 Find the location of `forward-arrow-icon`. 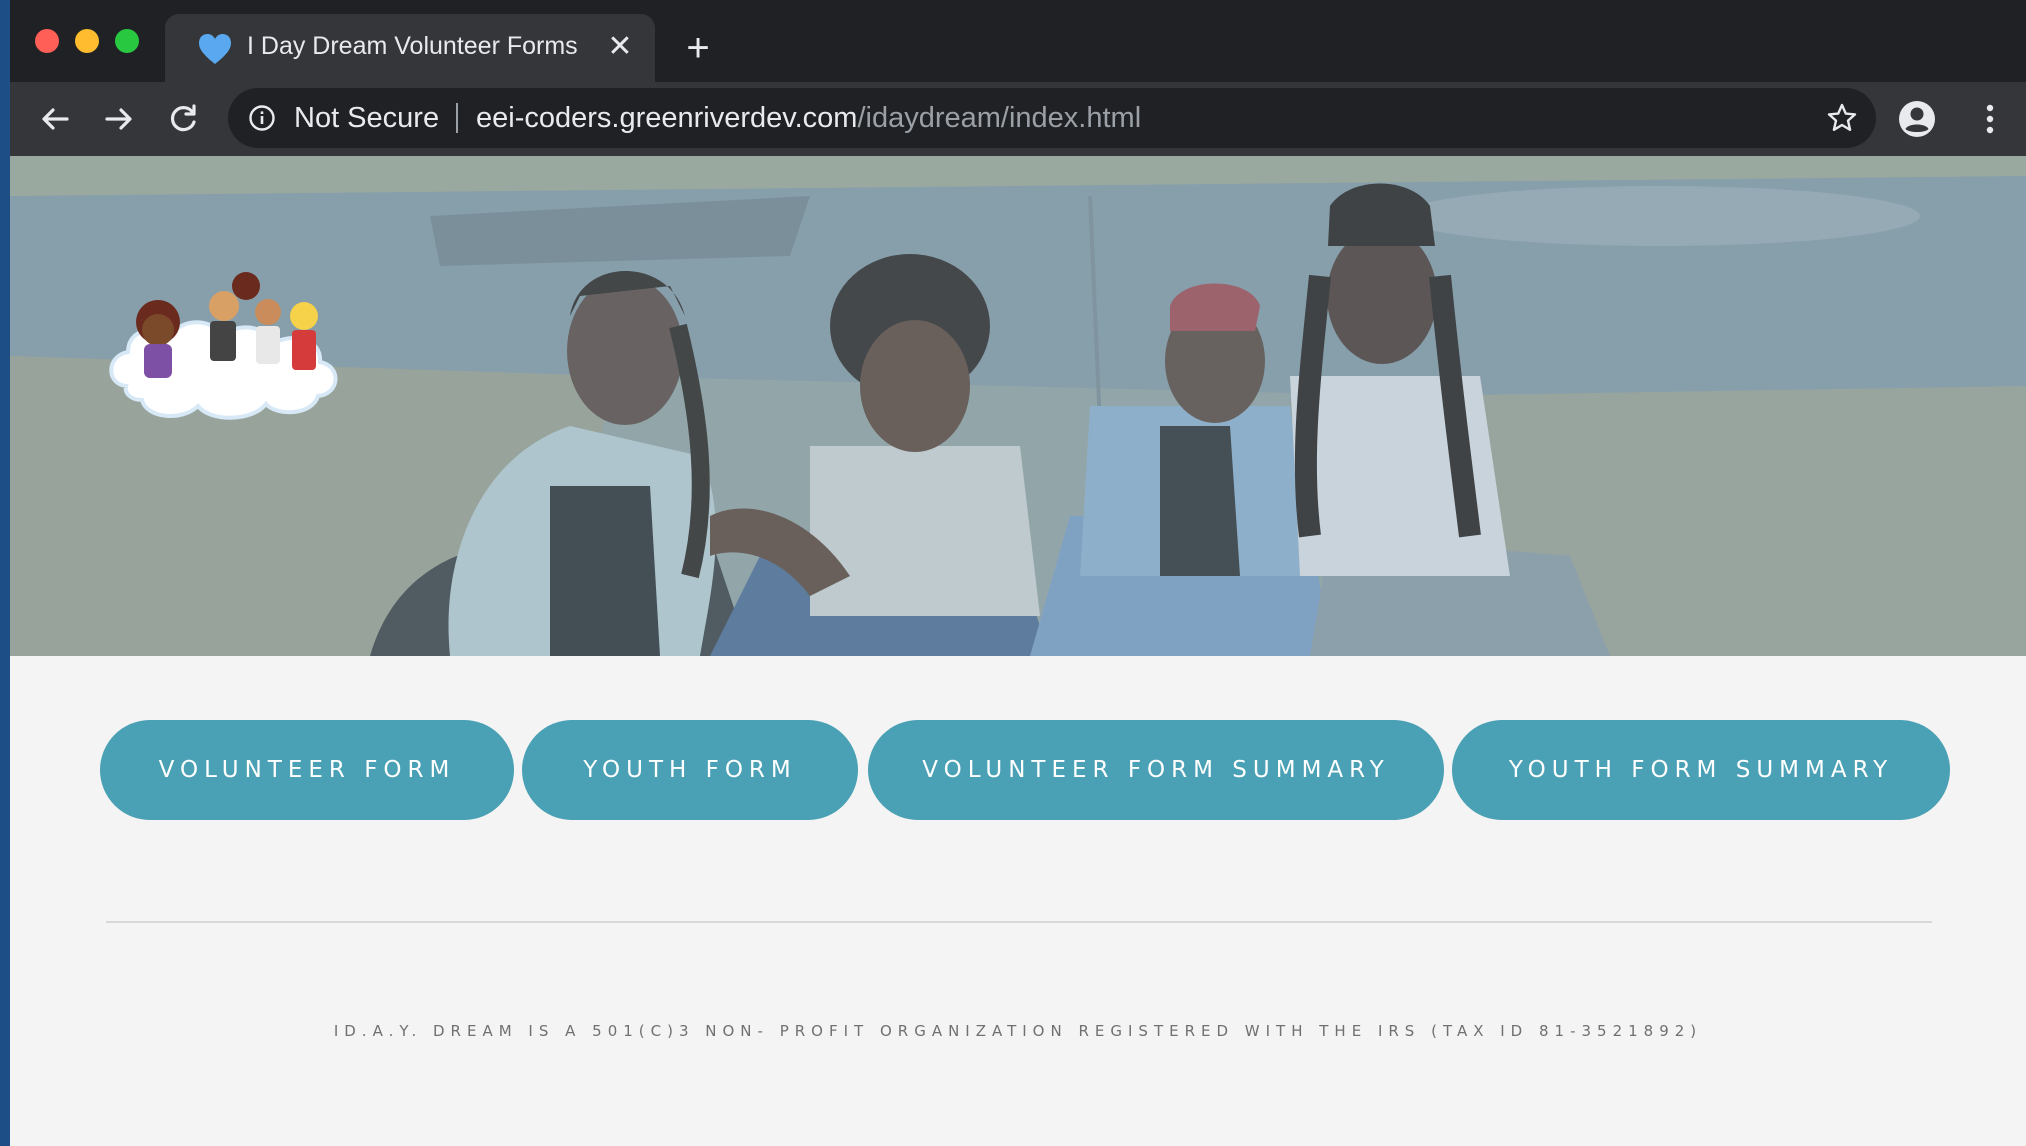

forward-arrow-icon is located at coordinates (119, 119).